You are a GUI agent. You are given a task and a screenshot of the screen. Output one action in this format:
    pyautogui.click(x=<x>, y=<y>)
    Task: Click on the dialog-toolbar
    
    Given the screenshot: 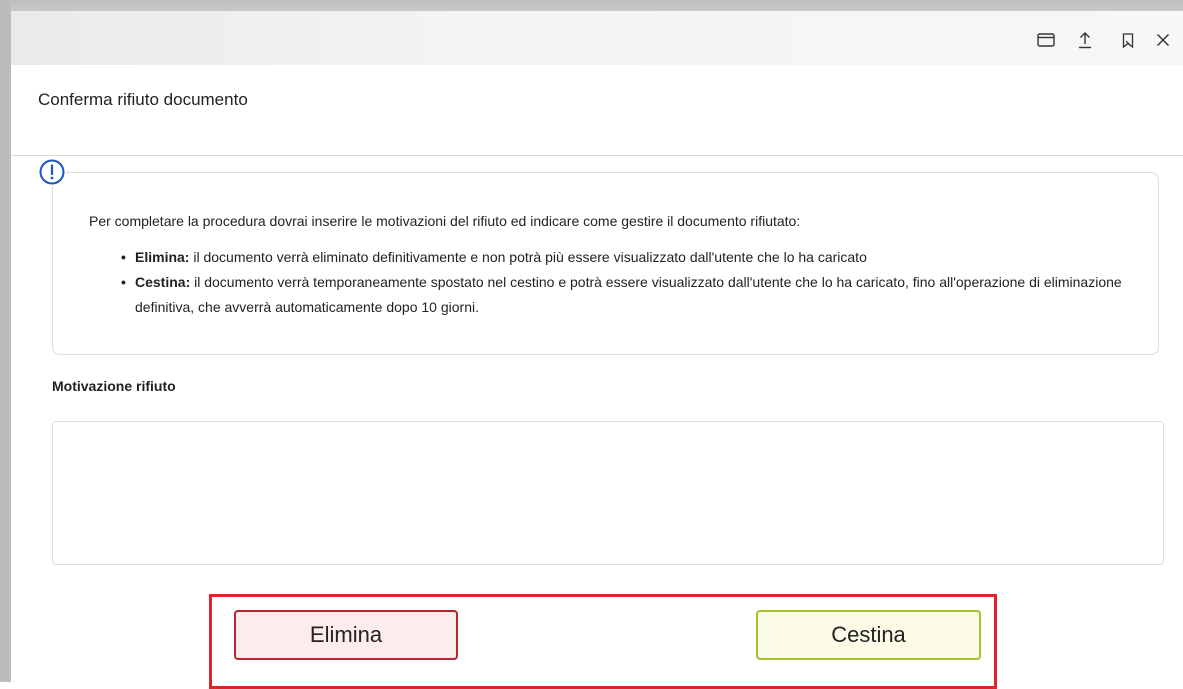 What is the action you would take?
    pyautogui.click(x=597, y=38)
    